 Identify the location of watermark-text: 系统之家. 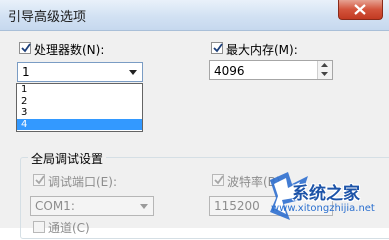
(326, 194).